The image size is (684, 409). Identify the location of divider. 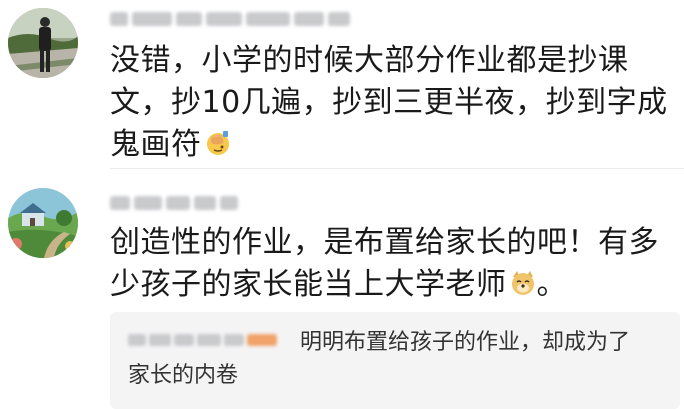
(397, 168).